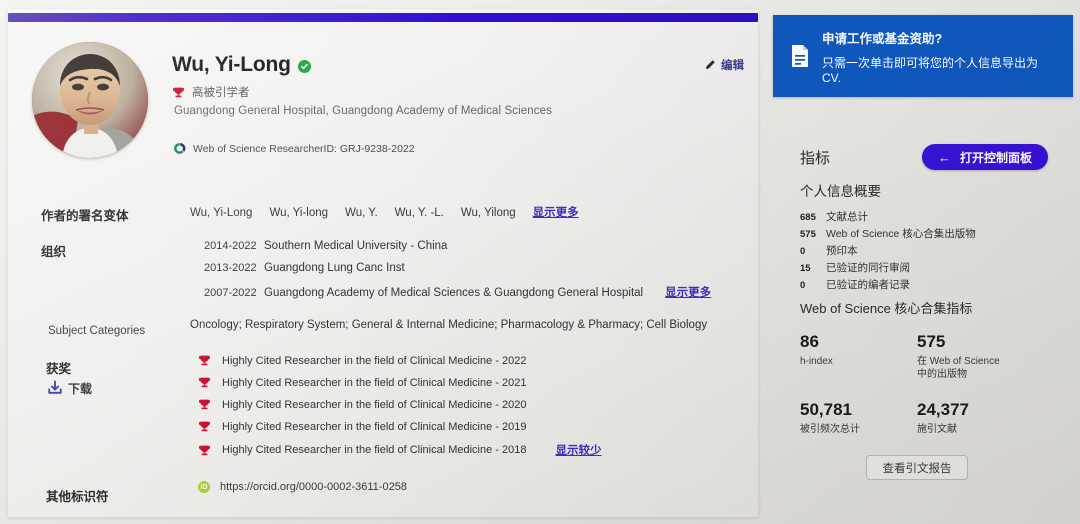 Image resolution: width=1080 pixels, height=524 pixels. What do you see at coordinates (830, 429) in the screenshot?
I see `stat-label: 被引频次总计` at bounding box center [830, 429].